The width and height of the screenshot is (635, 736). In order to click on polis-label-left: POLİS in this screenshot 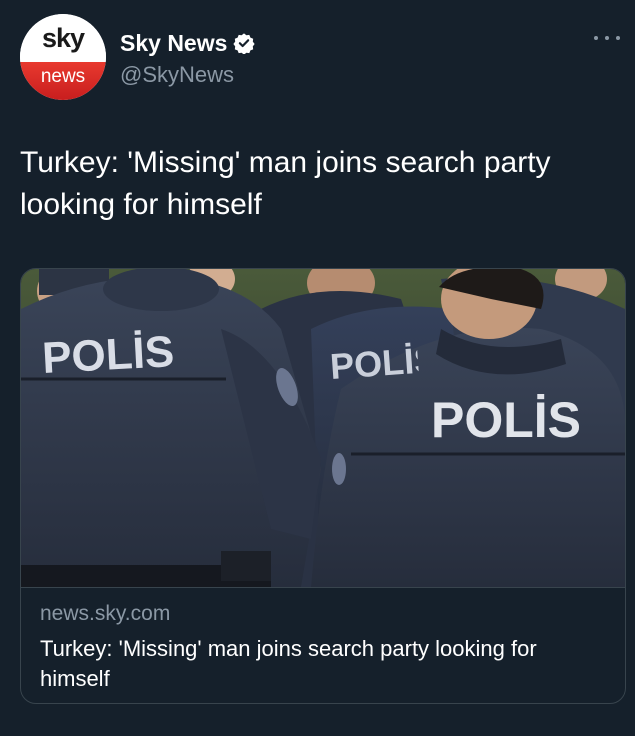, I will do `click(108, 355)`.